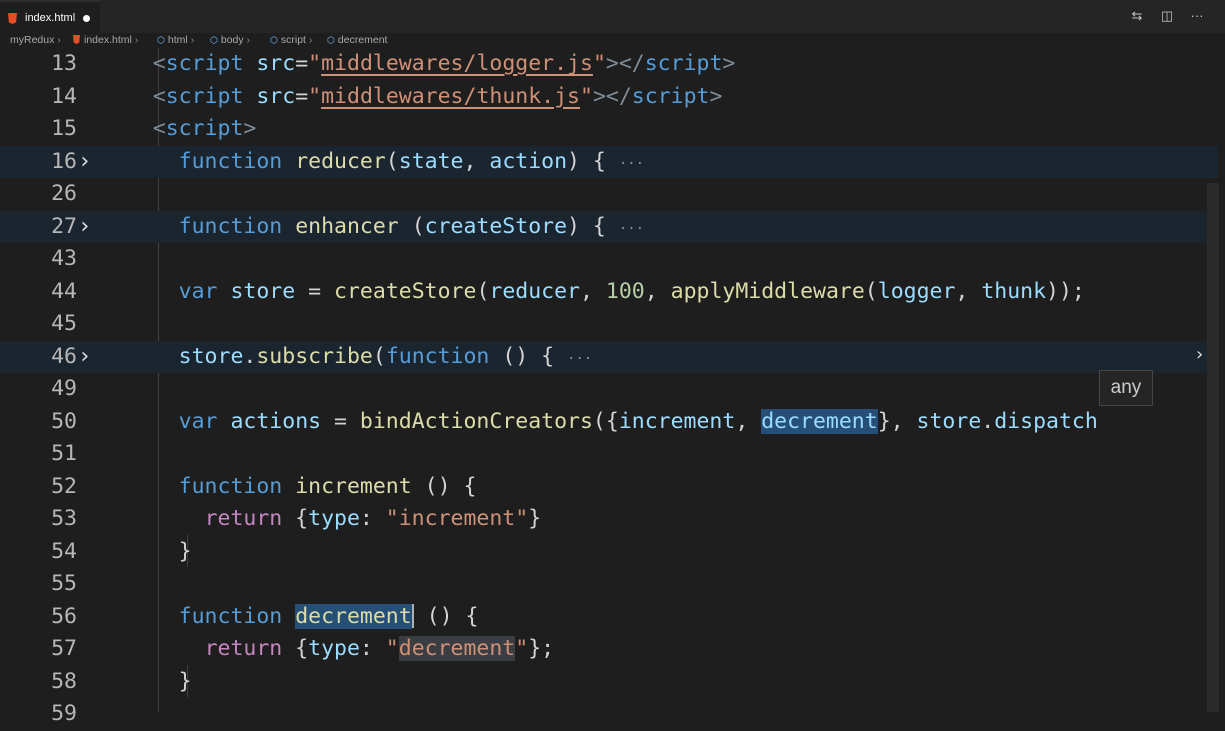 The height and width of the screenshot is (731, 1225). What do you see at coordinates (64, 193) in the screenshot?
I see `line-number: 26` at bounding box center [64, 193].